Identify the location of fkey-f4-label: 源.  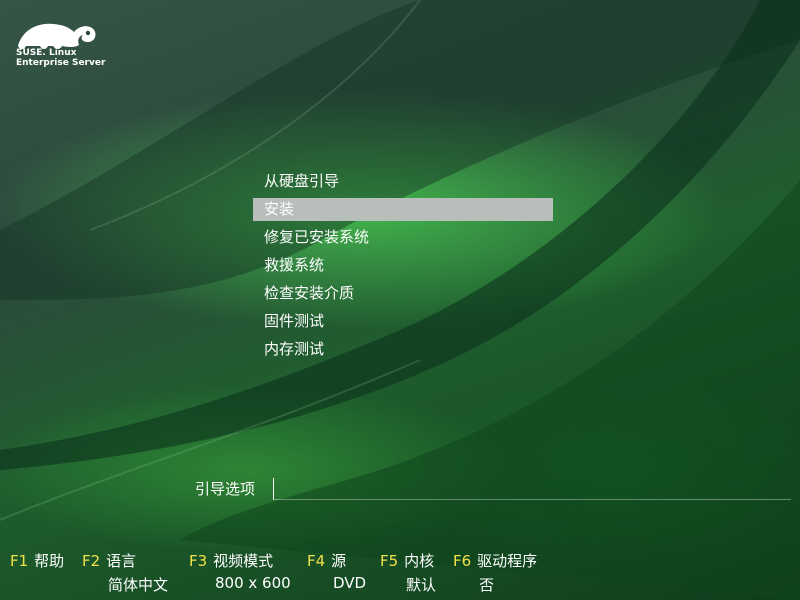
(339, 561).